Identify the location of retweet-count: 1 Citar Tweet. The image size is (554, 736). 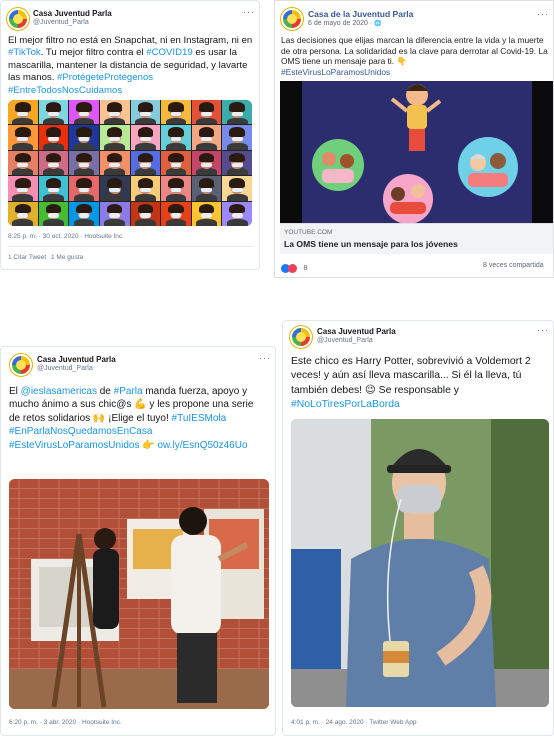
(27, 257).